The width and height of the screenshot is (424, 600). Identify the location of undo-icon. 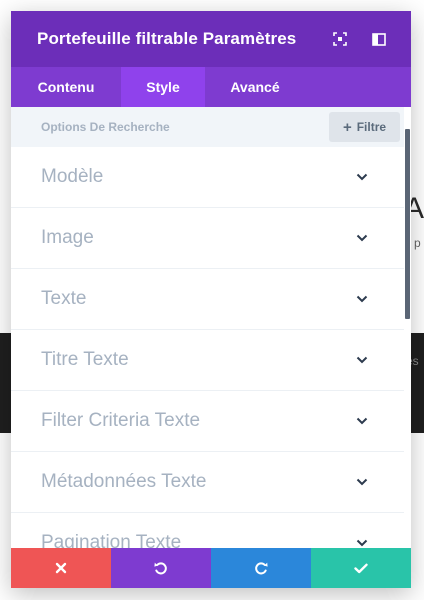
(160, 568).